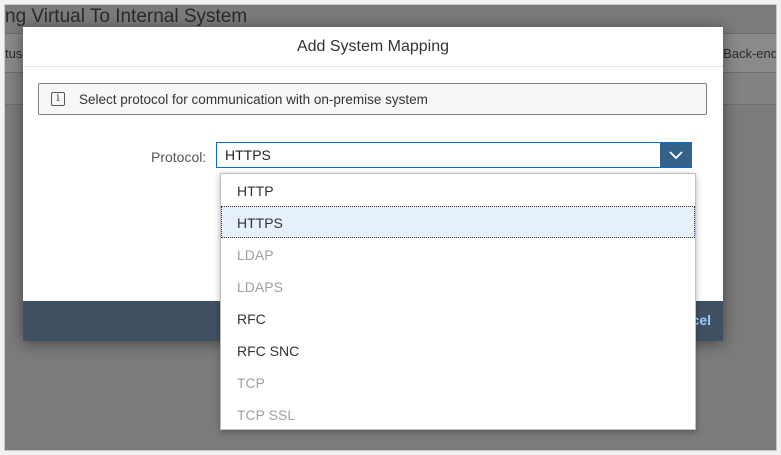 The height and width of the screenshot is (455, 781). Describe the element at coordinates (248, 155) in the screenshot. I see `protocol-selected-value: HTTPS` at that location.